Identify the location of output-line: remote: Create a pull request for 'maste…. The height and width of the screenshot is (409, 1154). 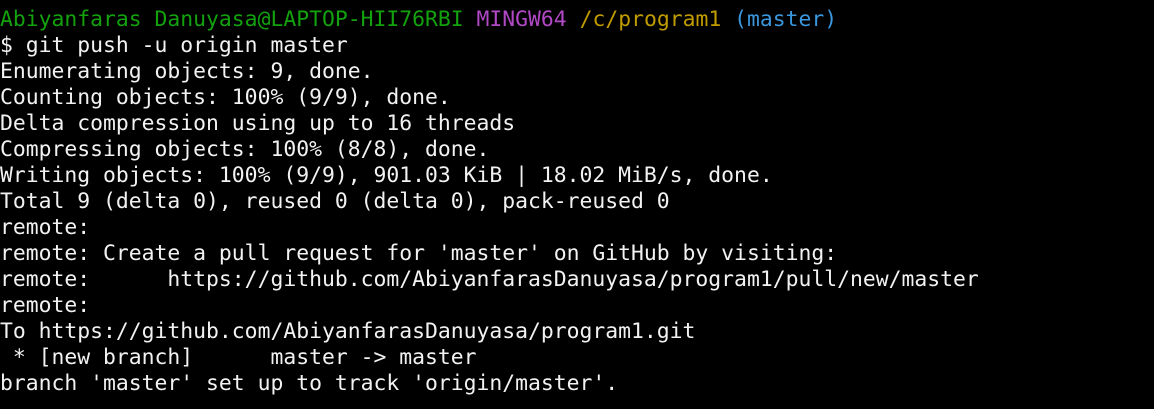
(419, 253).